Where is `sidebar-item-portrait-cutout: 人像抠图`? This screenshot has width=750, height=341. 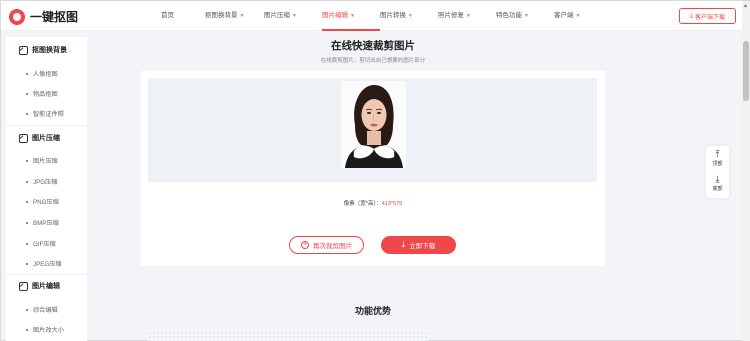
sidebar-item-portrait-cutout: 人像抠图 is located at coordinates (42, 73).